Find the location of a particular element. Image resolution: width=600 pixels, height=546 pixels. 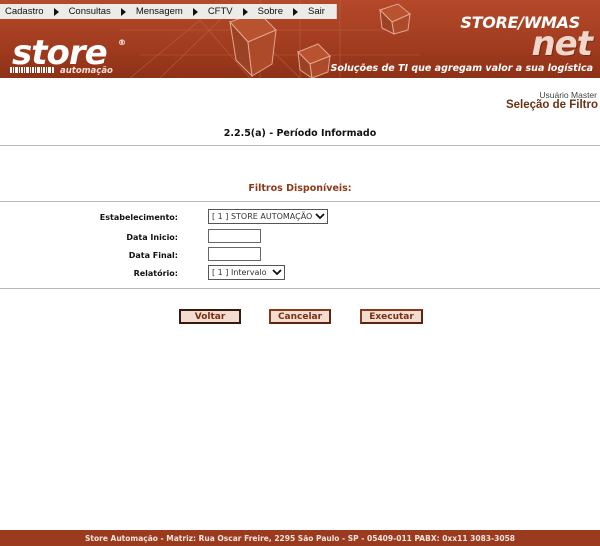

section-title: Seleção de Filtro is located at coordinates (551, 105).